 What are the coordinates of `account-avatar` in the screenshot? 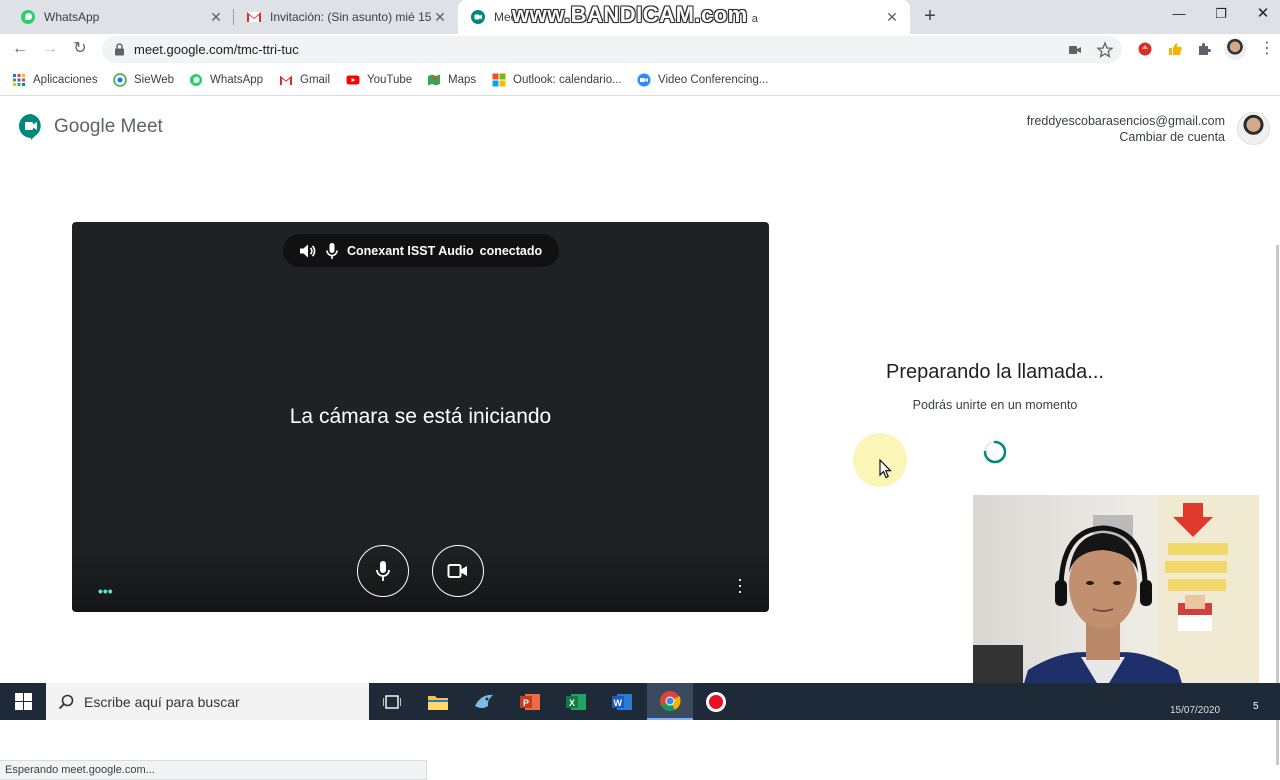 It's located at (1253, 128).